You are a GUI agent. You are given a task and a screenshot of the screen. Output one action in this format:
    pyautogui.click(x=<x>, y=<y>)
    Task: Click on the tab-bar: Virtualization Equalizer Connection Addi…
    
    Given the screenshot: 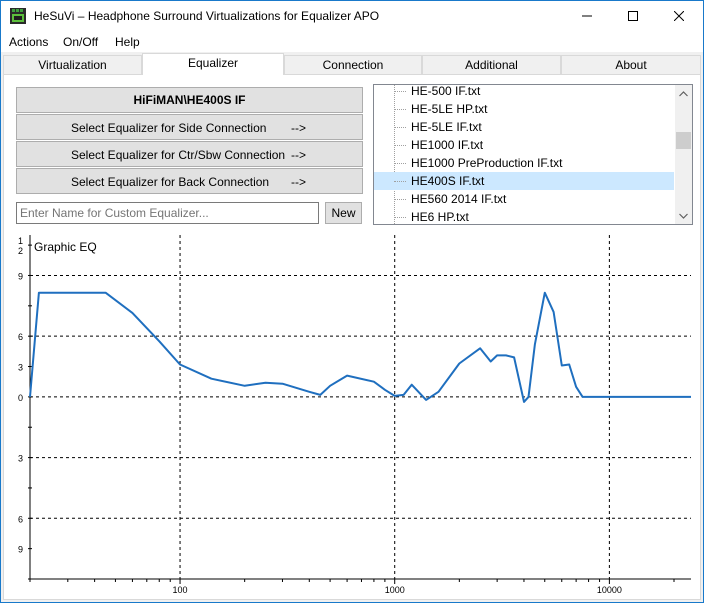 What is the action you would take?
    pyautogui.click(x=352, y=64)
    